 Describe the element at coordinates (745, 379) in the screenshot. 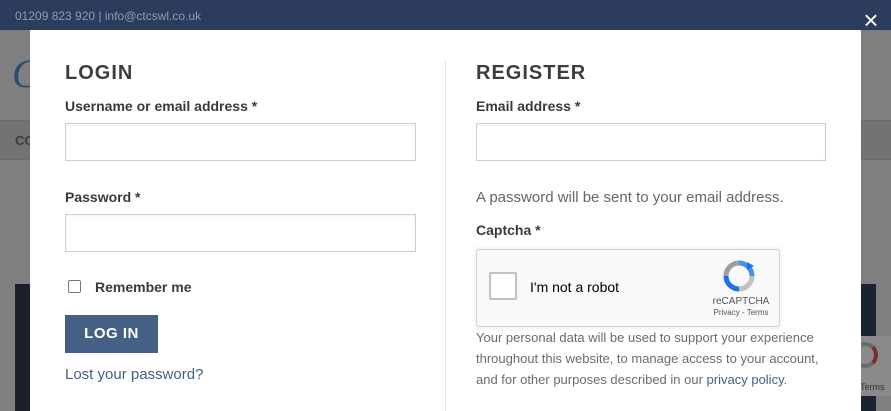

I see `privacy-policy-link: privacy policy` at that location.